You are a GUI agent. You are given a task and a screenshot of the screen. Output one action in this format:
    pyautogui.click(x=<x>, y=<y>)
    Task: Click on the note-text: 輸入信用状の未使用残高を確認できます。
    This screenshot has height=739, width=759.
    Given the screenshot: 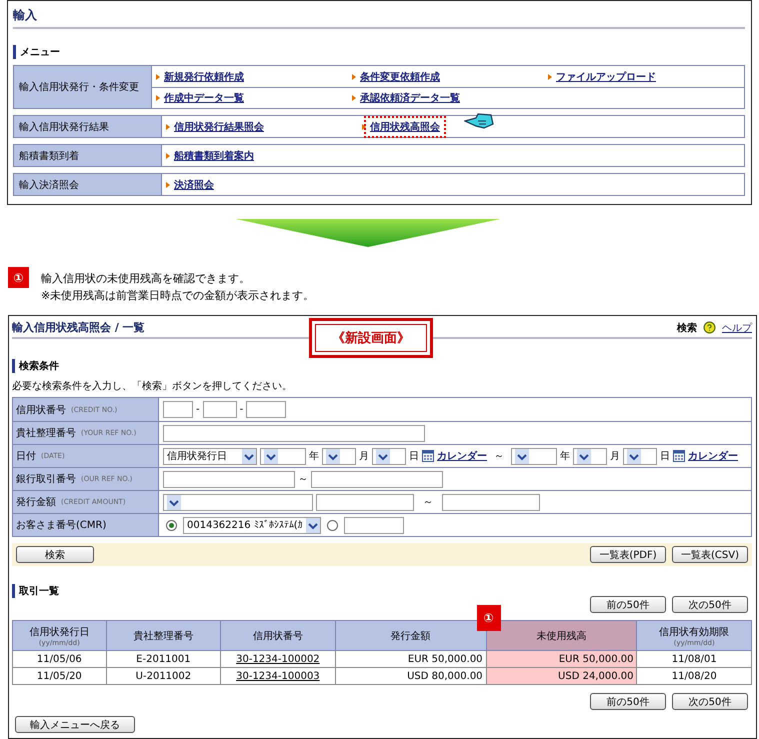 What is the action you would take?
    pyautogui.click(x=146, y=278)
    